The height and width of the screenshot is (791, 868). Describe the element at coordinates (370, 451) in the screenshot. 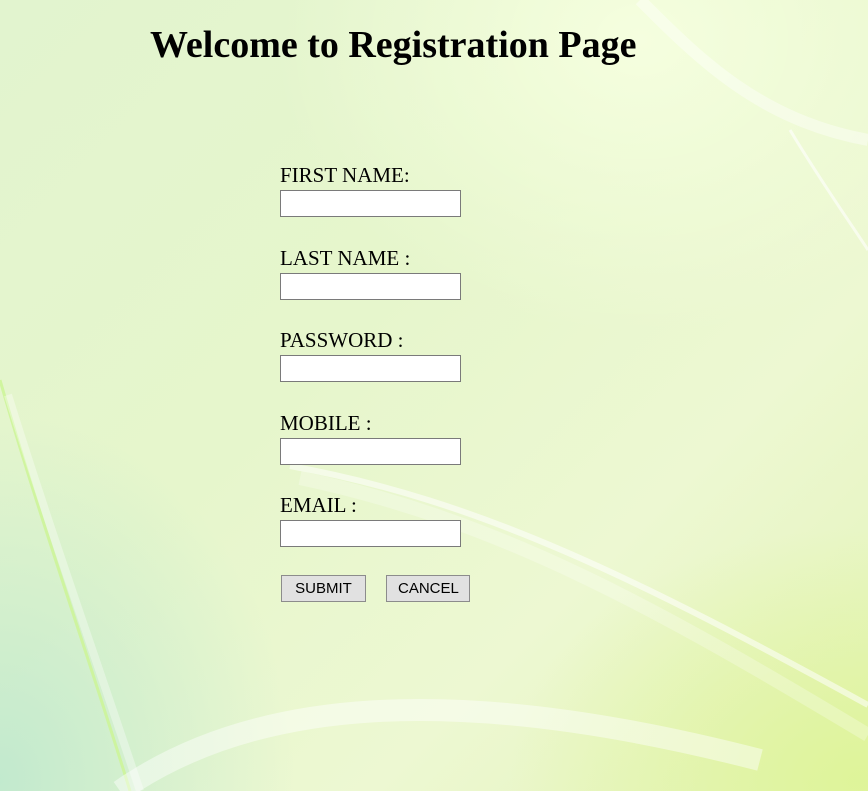

I see `mobile-input` at that location.